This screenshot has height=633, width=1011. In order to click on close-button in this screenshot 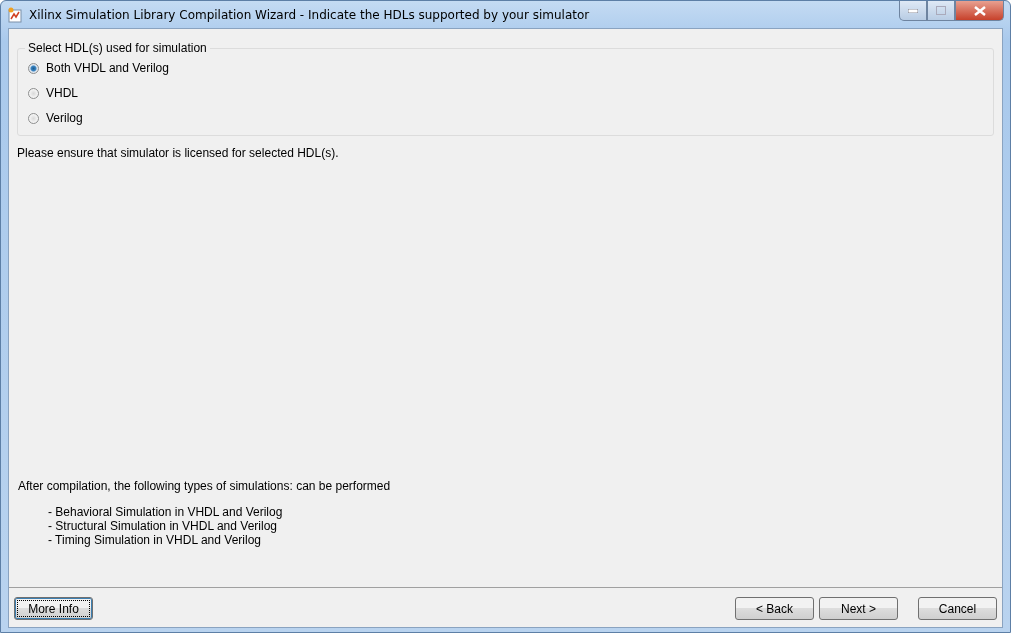, I will do `click(979, 11)`.